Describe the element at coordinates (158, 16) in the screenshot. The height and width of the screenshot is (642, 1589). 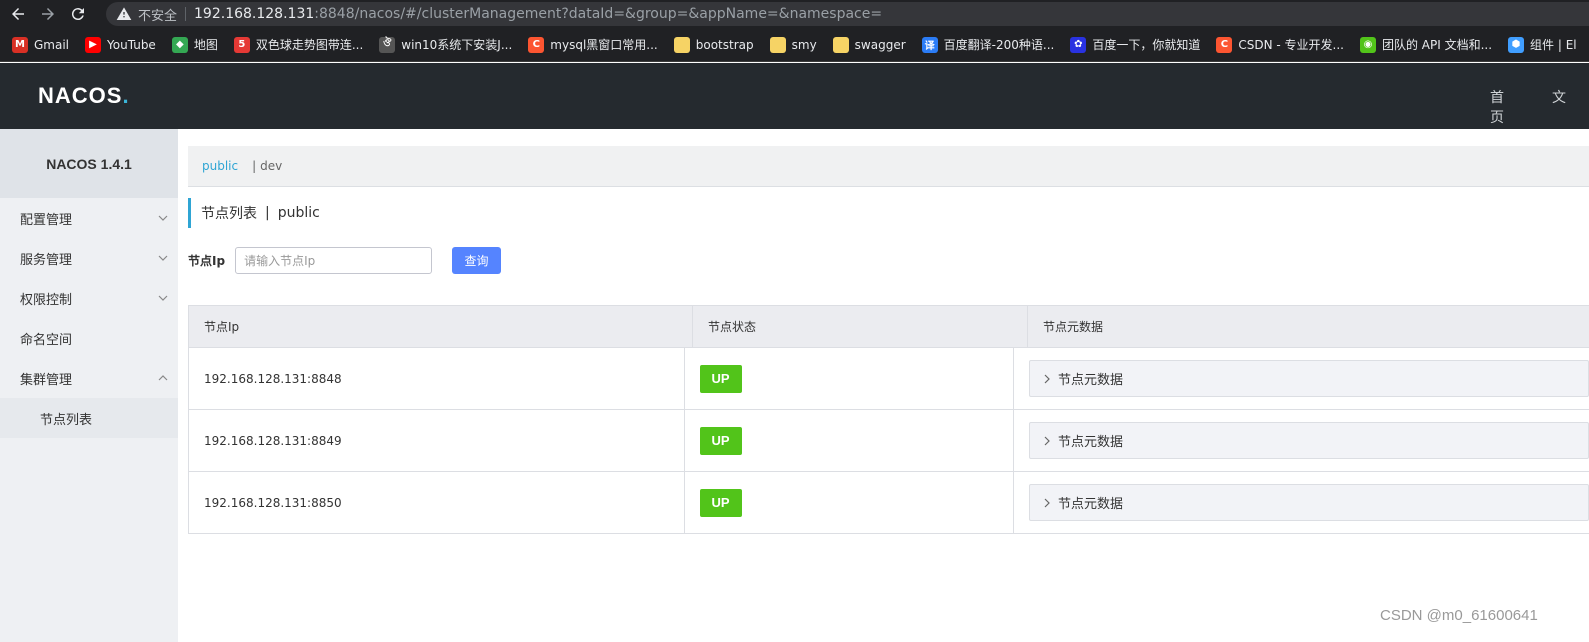
I see `insecure-label: 不安全` at that location.